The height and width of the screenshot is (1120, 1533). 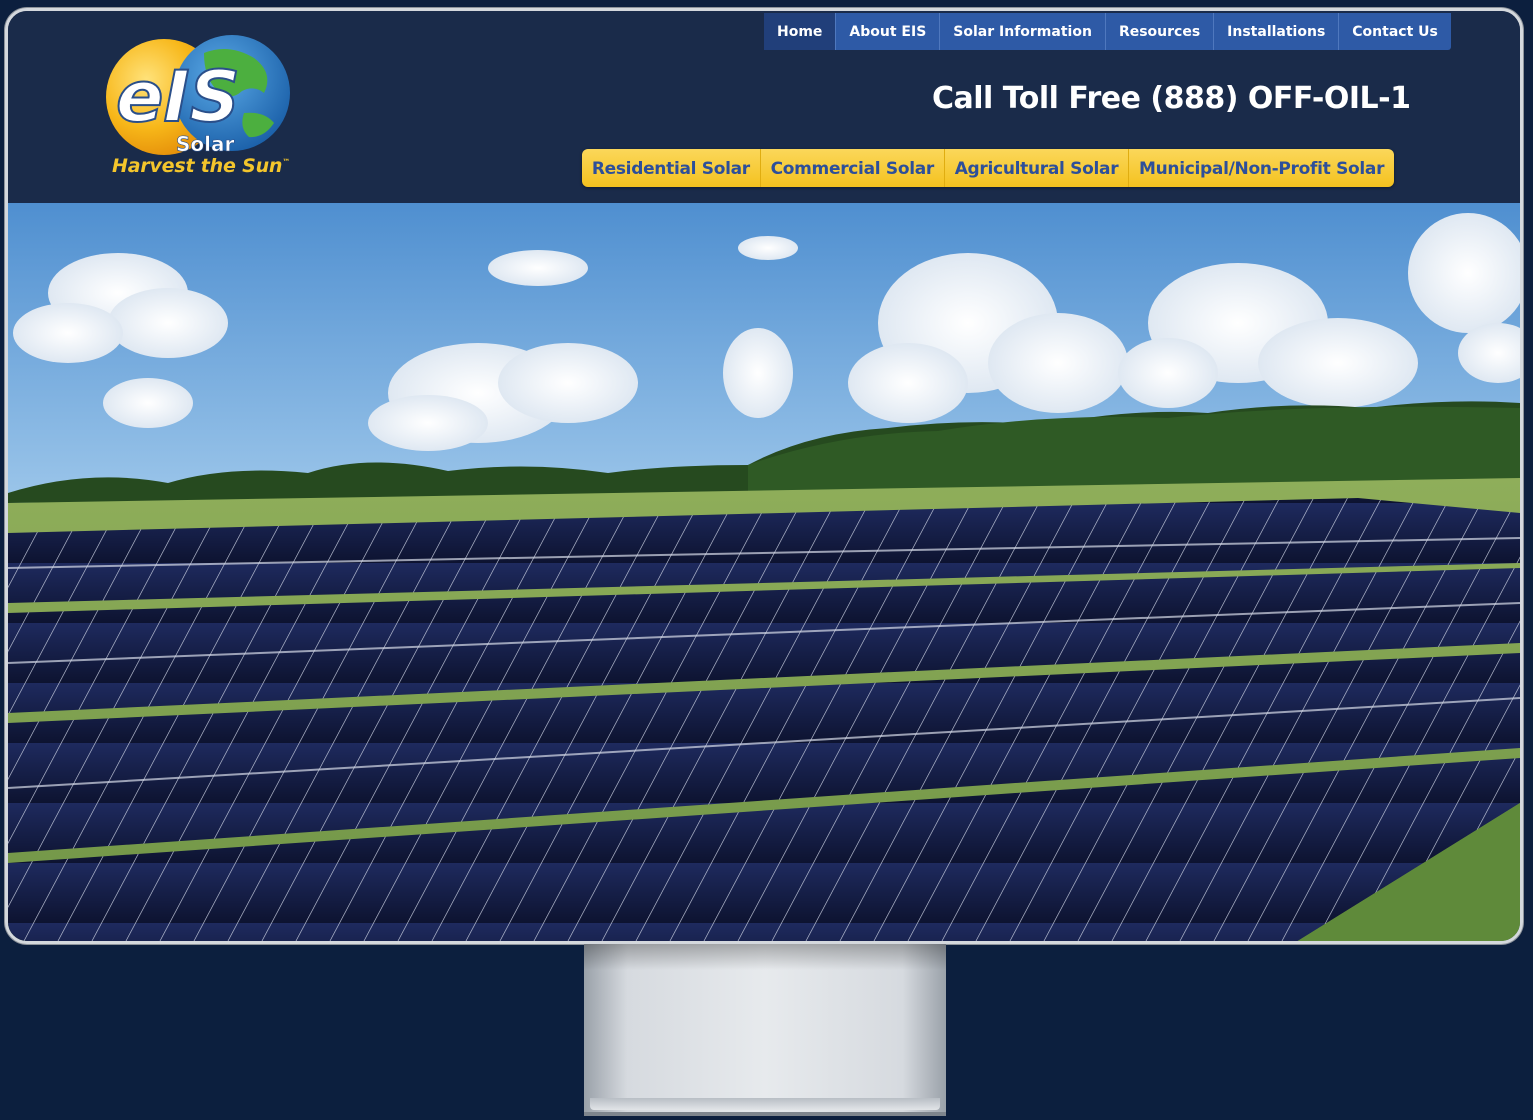 I want to click on nav-contact-us: Contact Us, so click(x=1395, y=31).